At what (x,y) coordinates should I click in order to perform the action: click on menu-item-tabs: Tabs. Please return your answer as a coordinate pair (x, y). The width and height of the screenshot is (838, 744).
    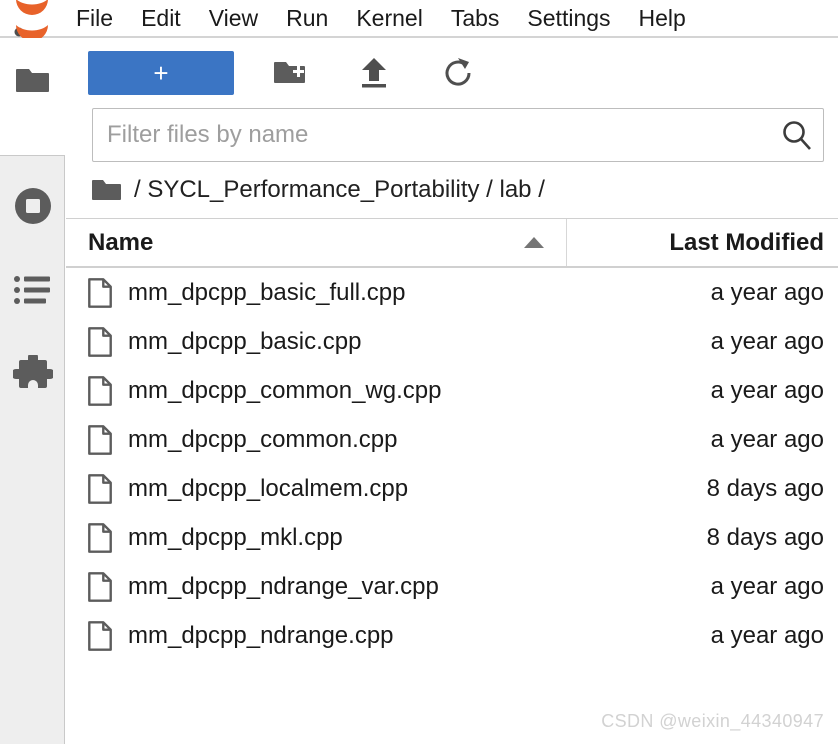
    Looking at the image, I should click on (475, 18).